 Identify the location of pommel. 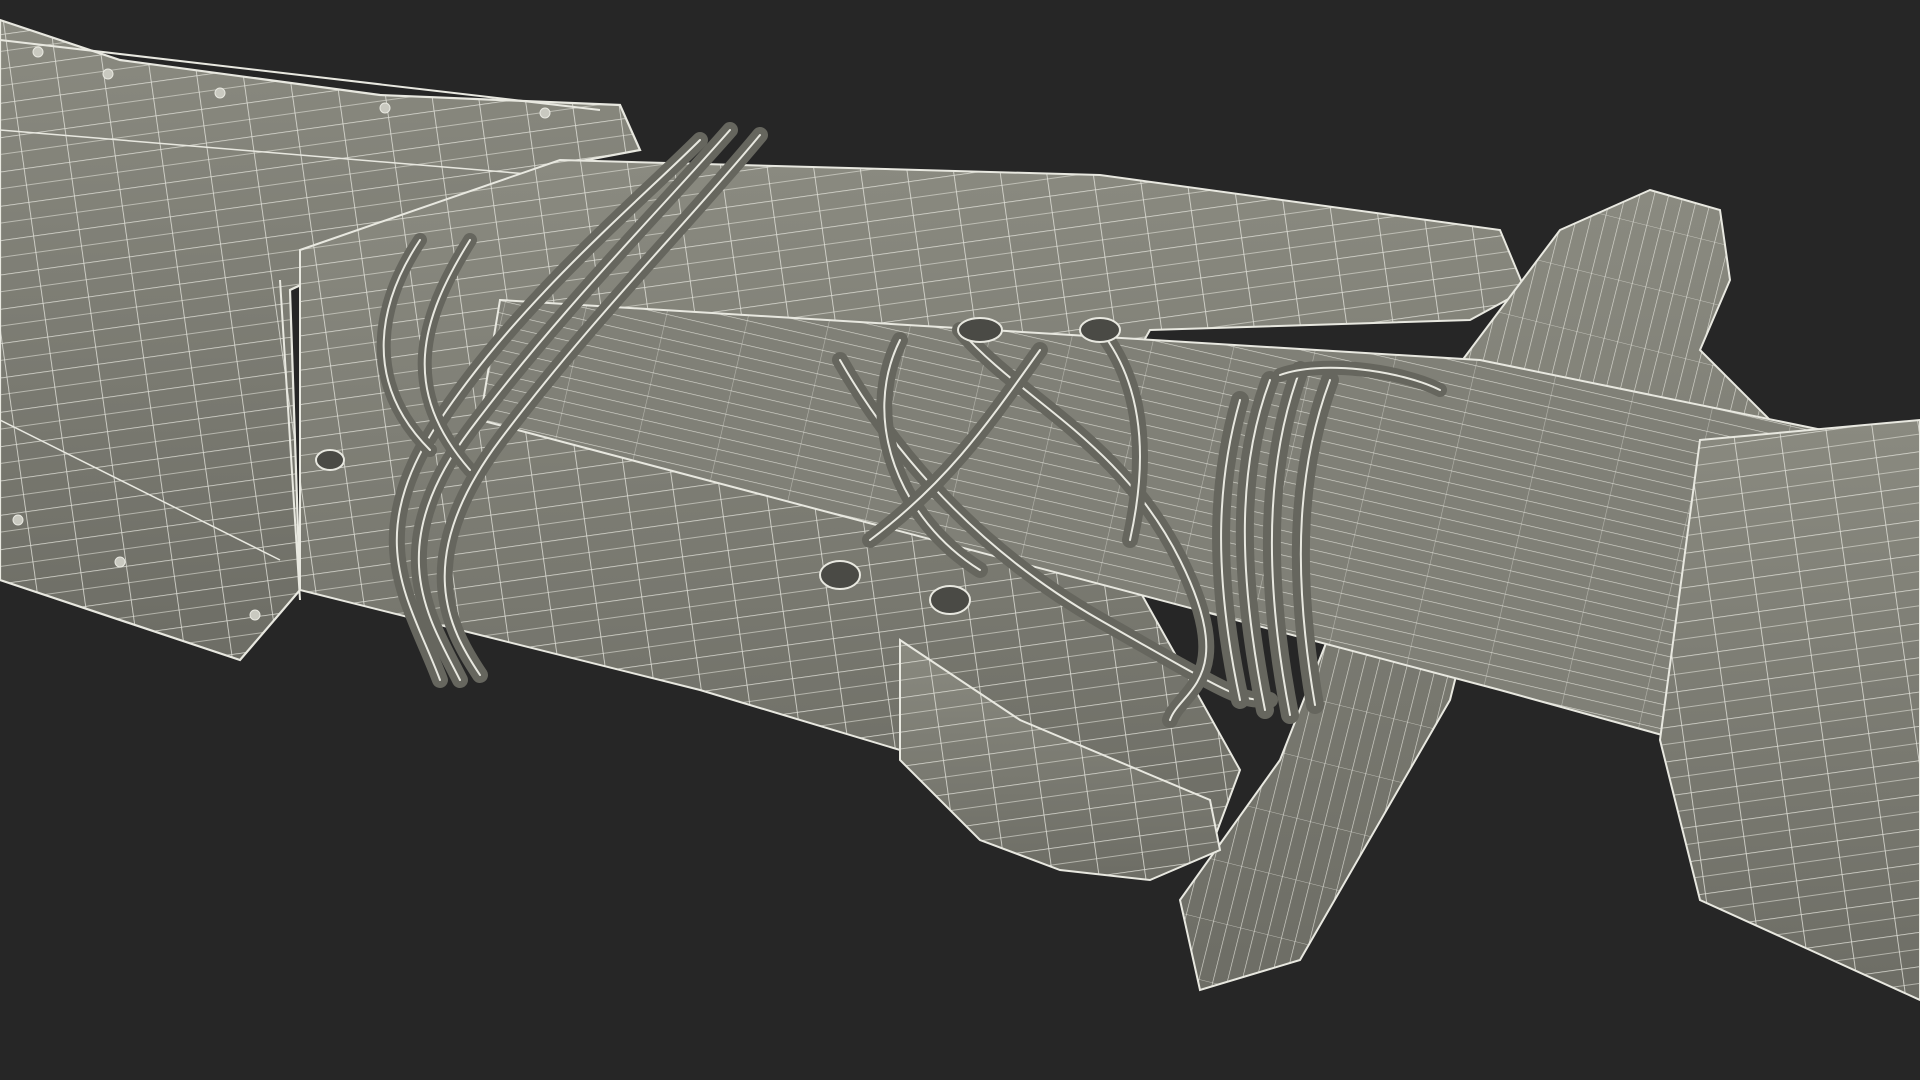
(1789, 710).